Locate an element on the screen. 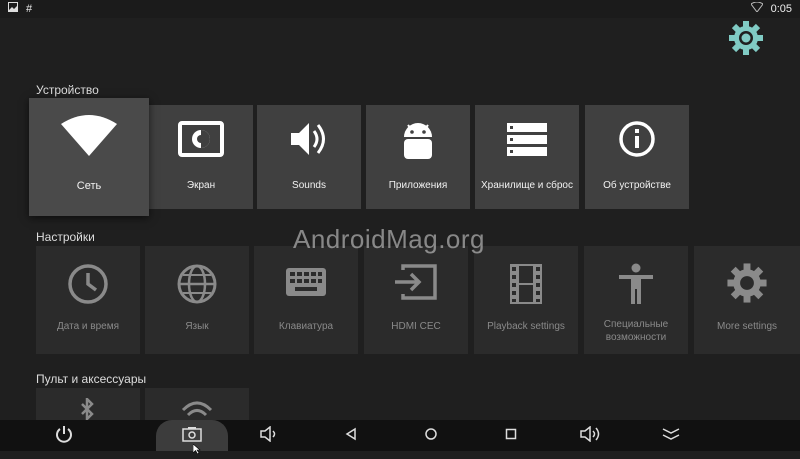 The height and width of the screenshot is (459, 800). home-icon is located at coordinates (431, 436).